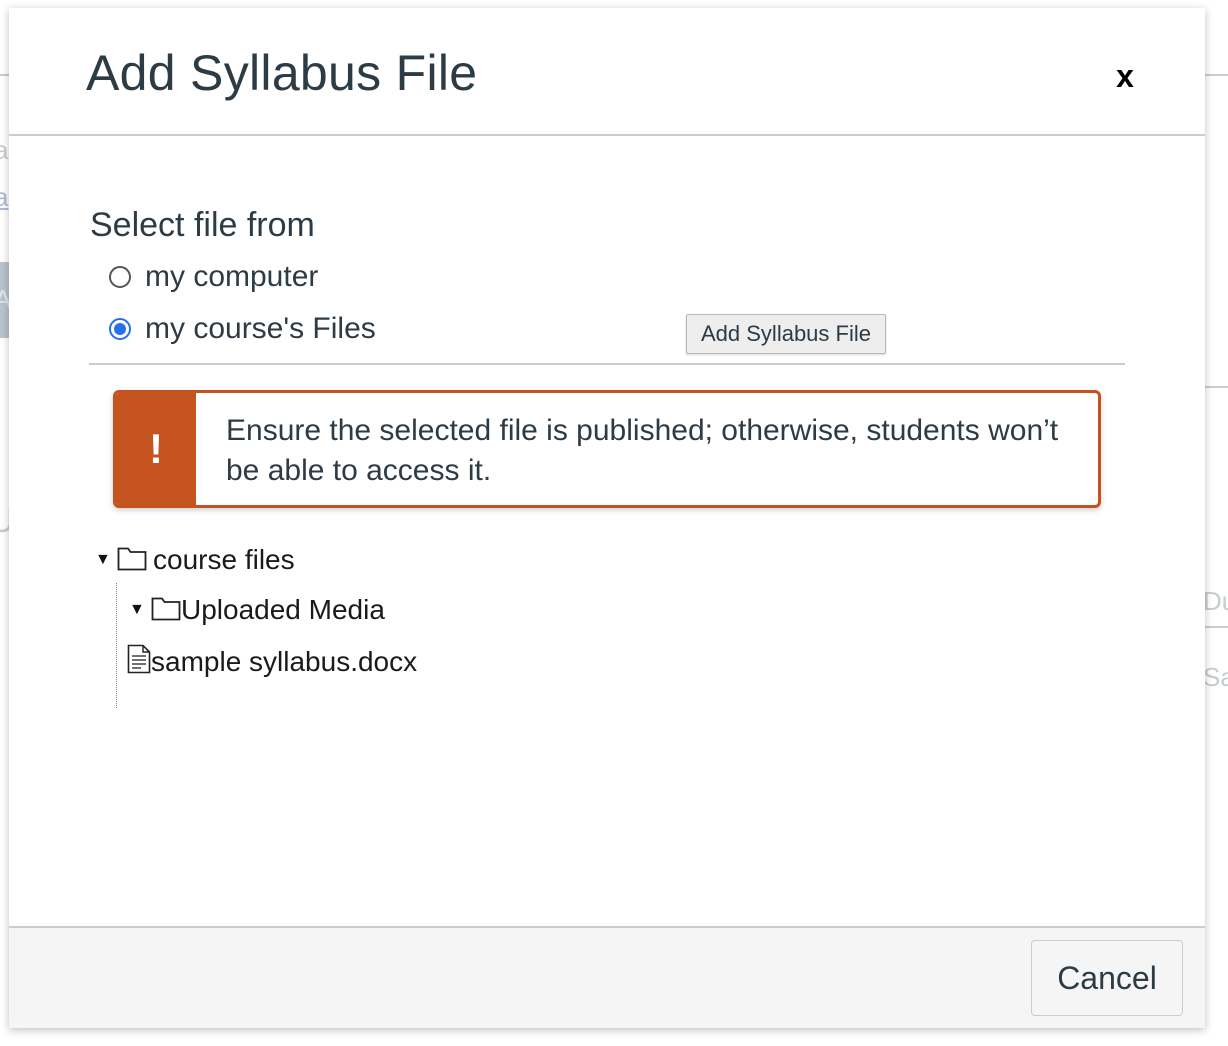 The image size is (1228, 1046). What do you see at coordinates (607, 364) in the screenshot?
I see `section-divider` at bounding box center [607, 364].